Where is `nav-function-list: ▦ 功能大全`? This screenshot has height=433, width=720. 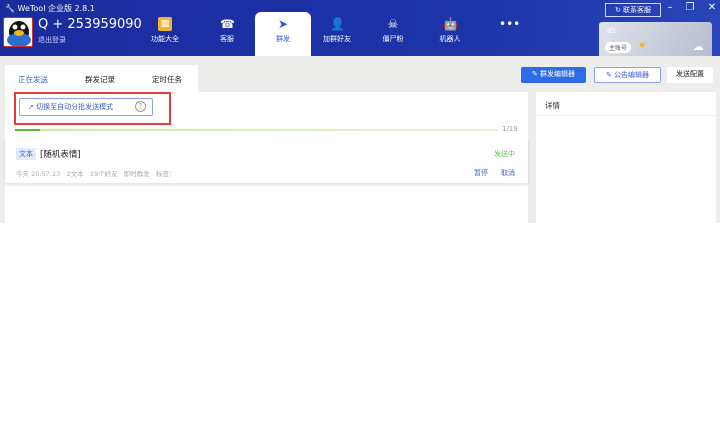 nav-function-list: ▦ 功能大全 is located at coordinates (165, 34).